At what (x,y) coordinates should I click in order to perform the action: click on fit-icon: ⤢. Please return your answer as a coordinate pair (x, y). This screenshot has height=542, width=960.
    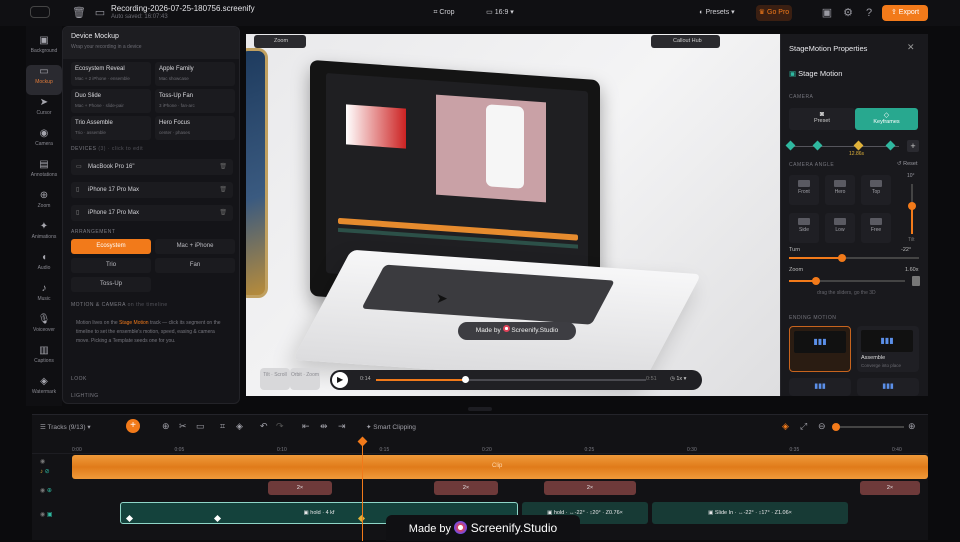
    Looking at the image, I should click on (803, 426).